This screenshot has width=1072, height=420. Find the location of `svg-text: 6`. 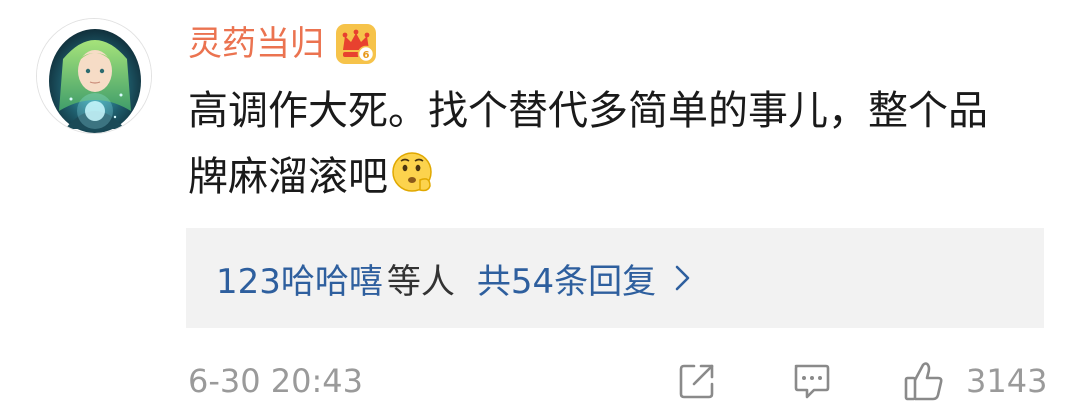

svg-text: 6 is located at coordinates (366, 55).